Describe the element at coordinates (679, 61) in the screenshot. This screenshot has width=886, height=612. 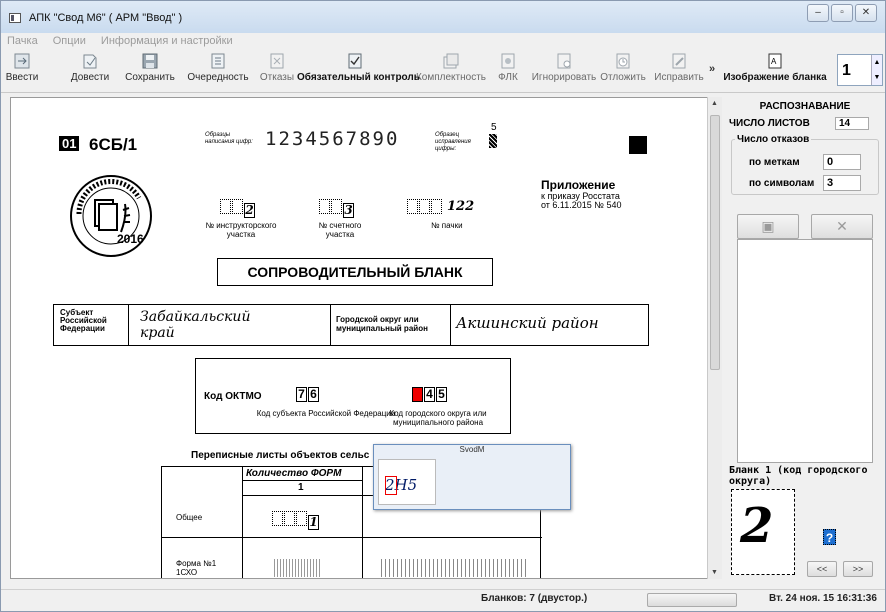
I see `fix-icon` at that location.